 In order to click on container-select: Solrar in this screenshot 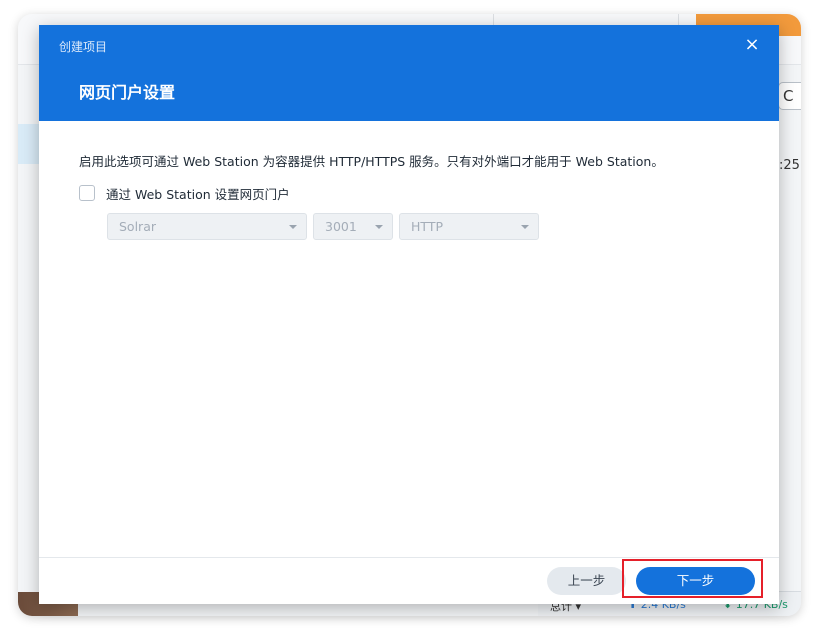, I will do `click(207, 226)`.